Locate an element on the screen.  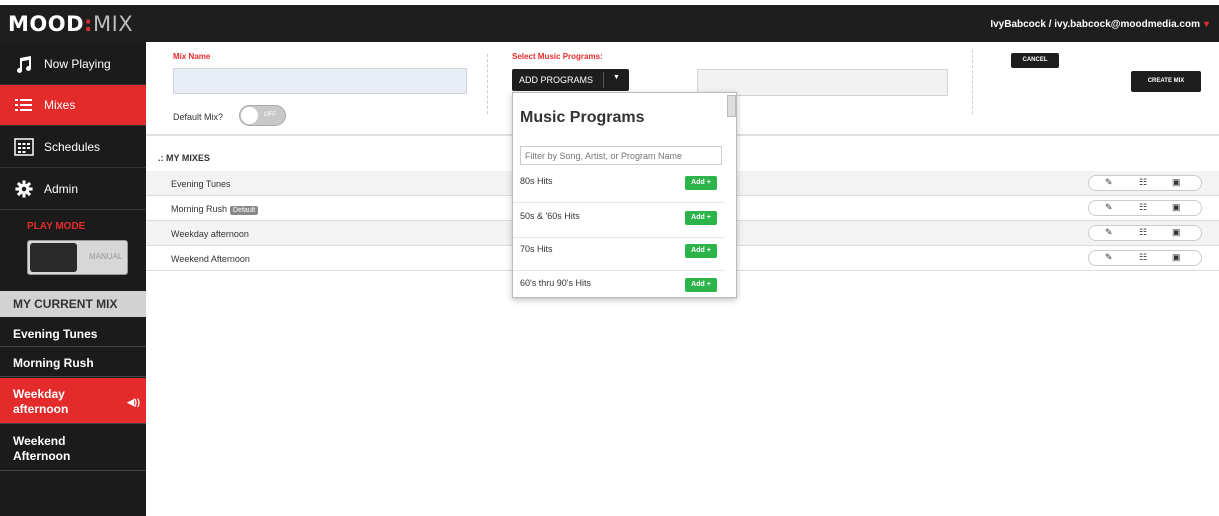
sidebar-item-admin: Admin is located at coordinates (73, 189).